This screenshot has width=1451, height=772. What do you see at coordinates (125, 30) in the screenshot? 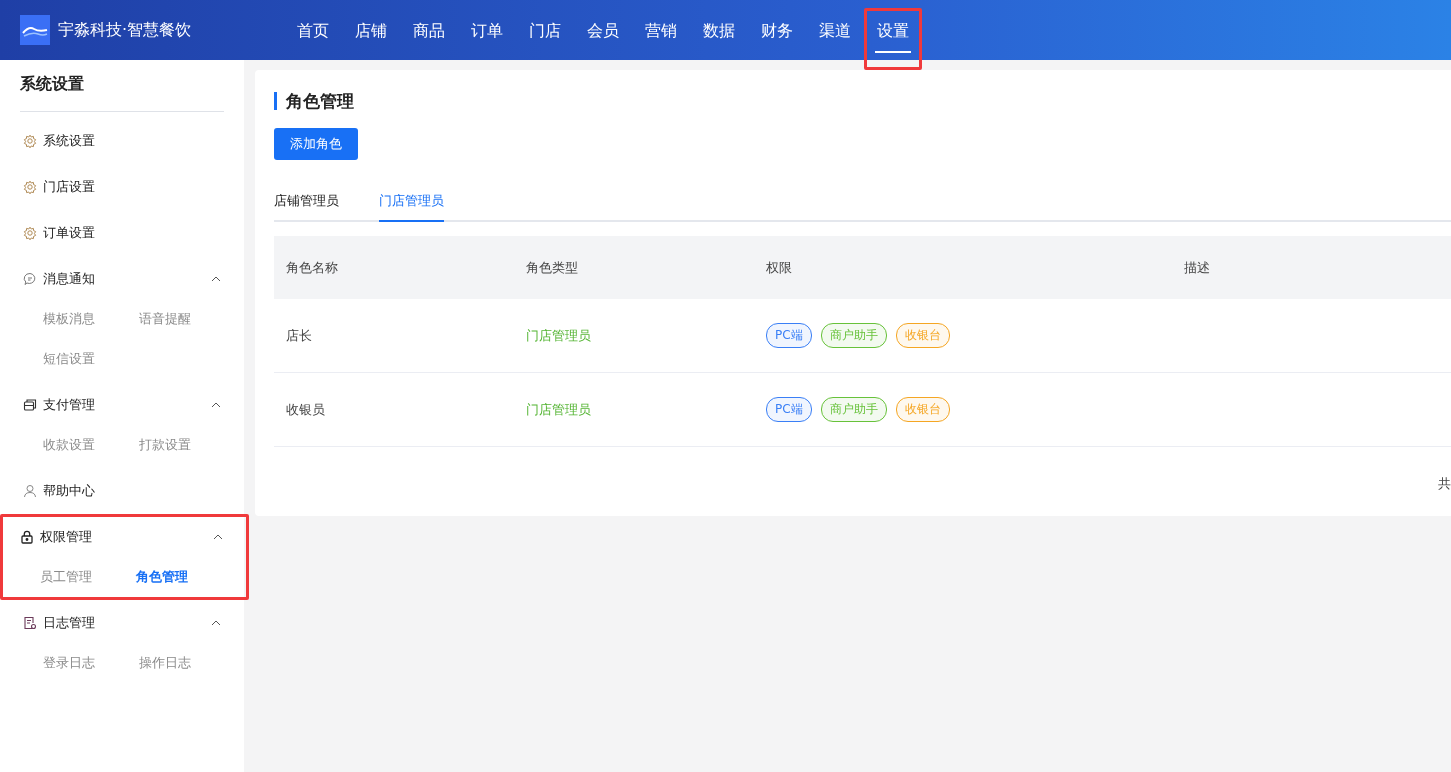
I see `brand-name: 宇淼科技·智慧餐饮` at bounding box center [125, 30].